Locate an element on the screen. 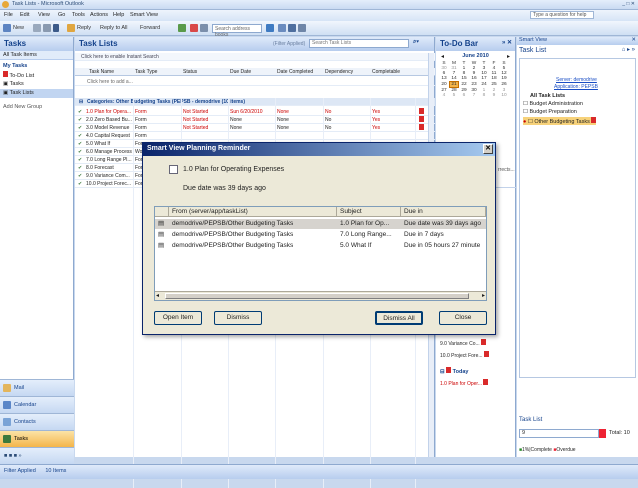 This screenshot has width=638, height=488. col-subject: Subject is located at coordinates (369, 212).